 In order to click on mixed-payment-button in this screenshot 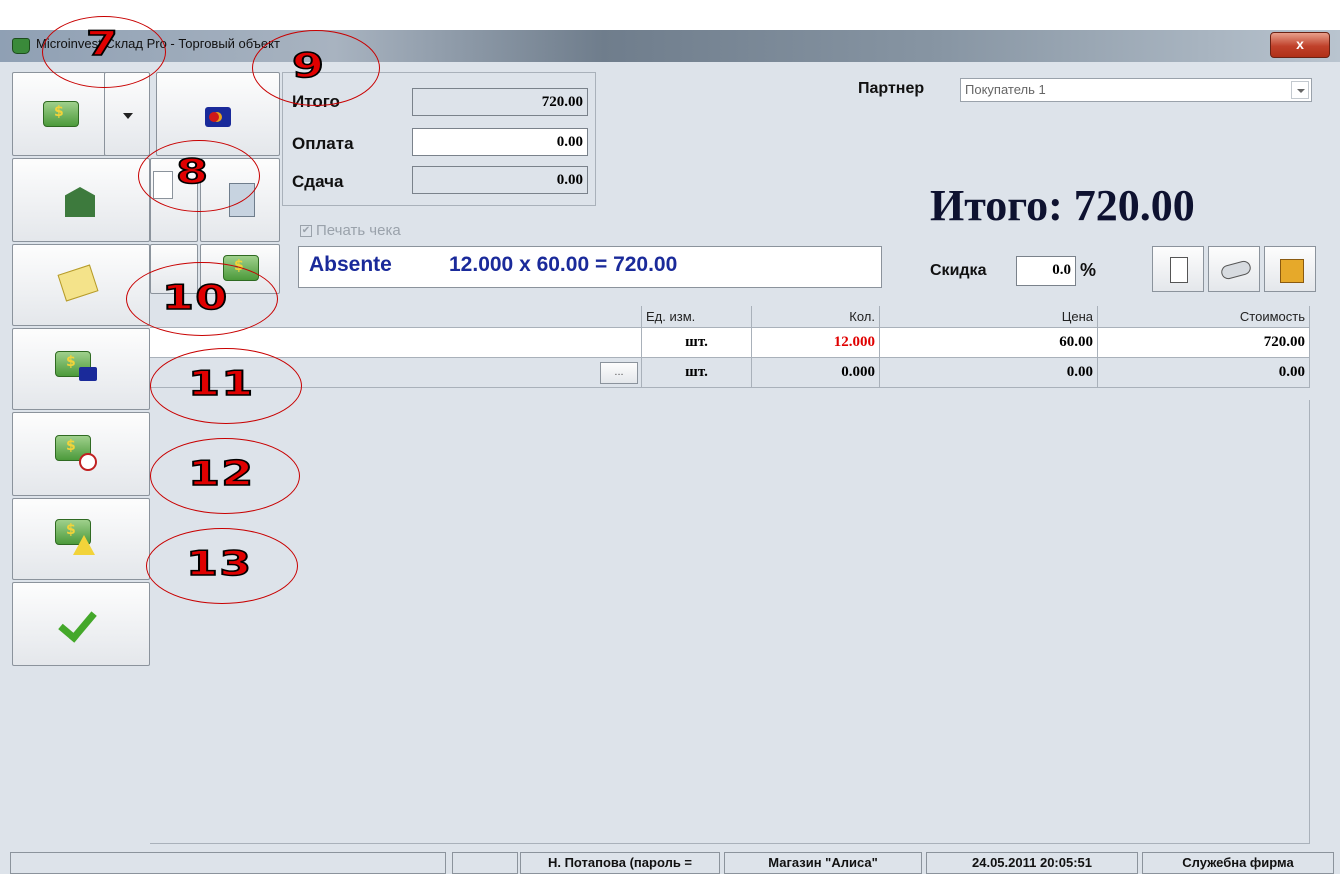, I will do `click(81, 369)`.